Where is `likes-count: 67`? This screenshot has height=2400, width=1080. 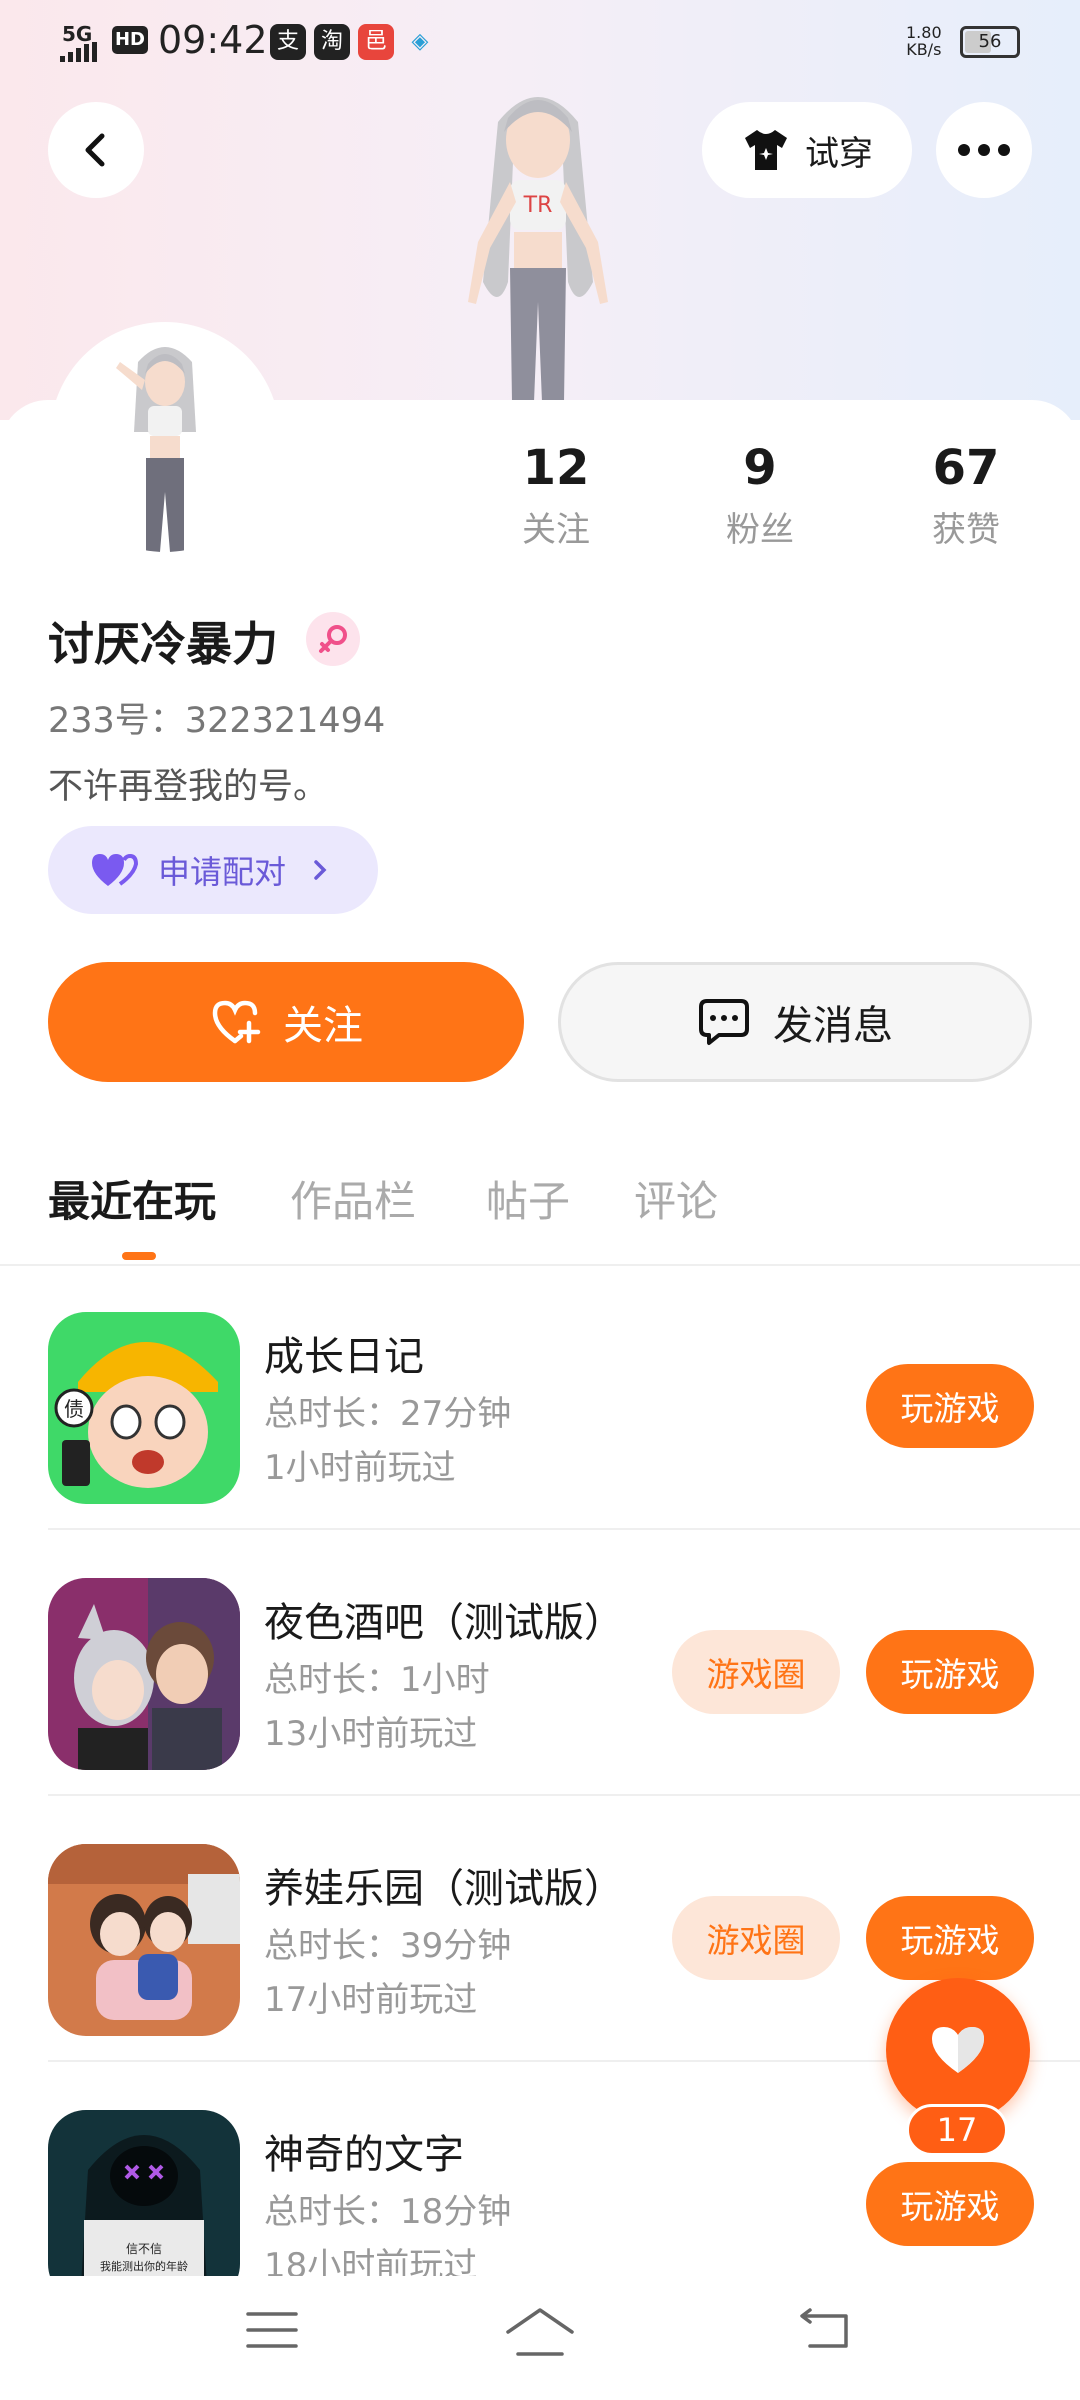 likes-count: 67 is located at coordinates (966, 468).